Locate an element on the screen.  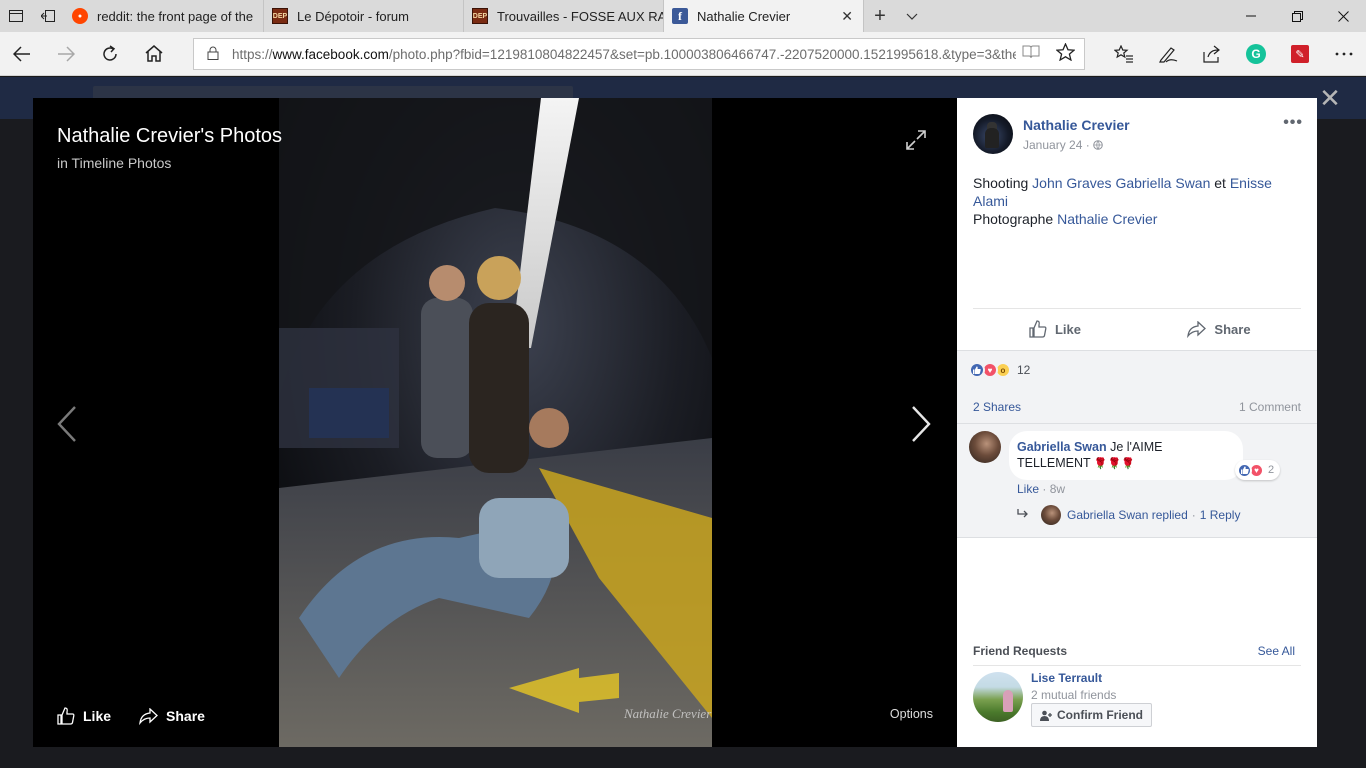
tab-reddit: ● reddit: the front page of the is located at coordinates (164, 16).